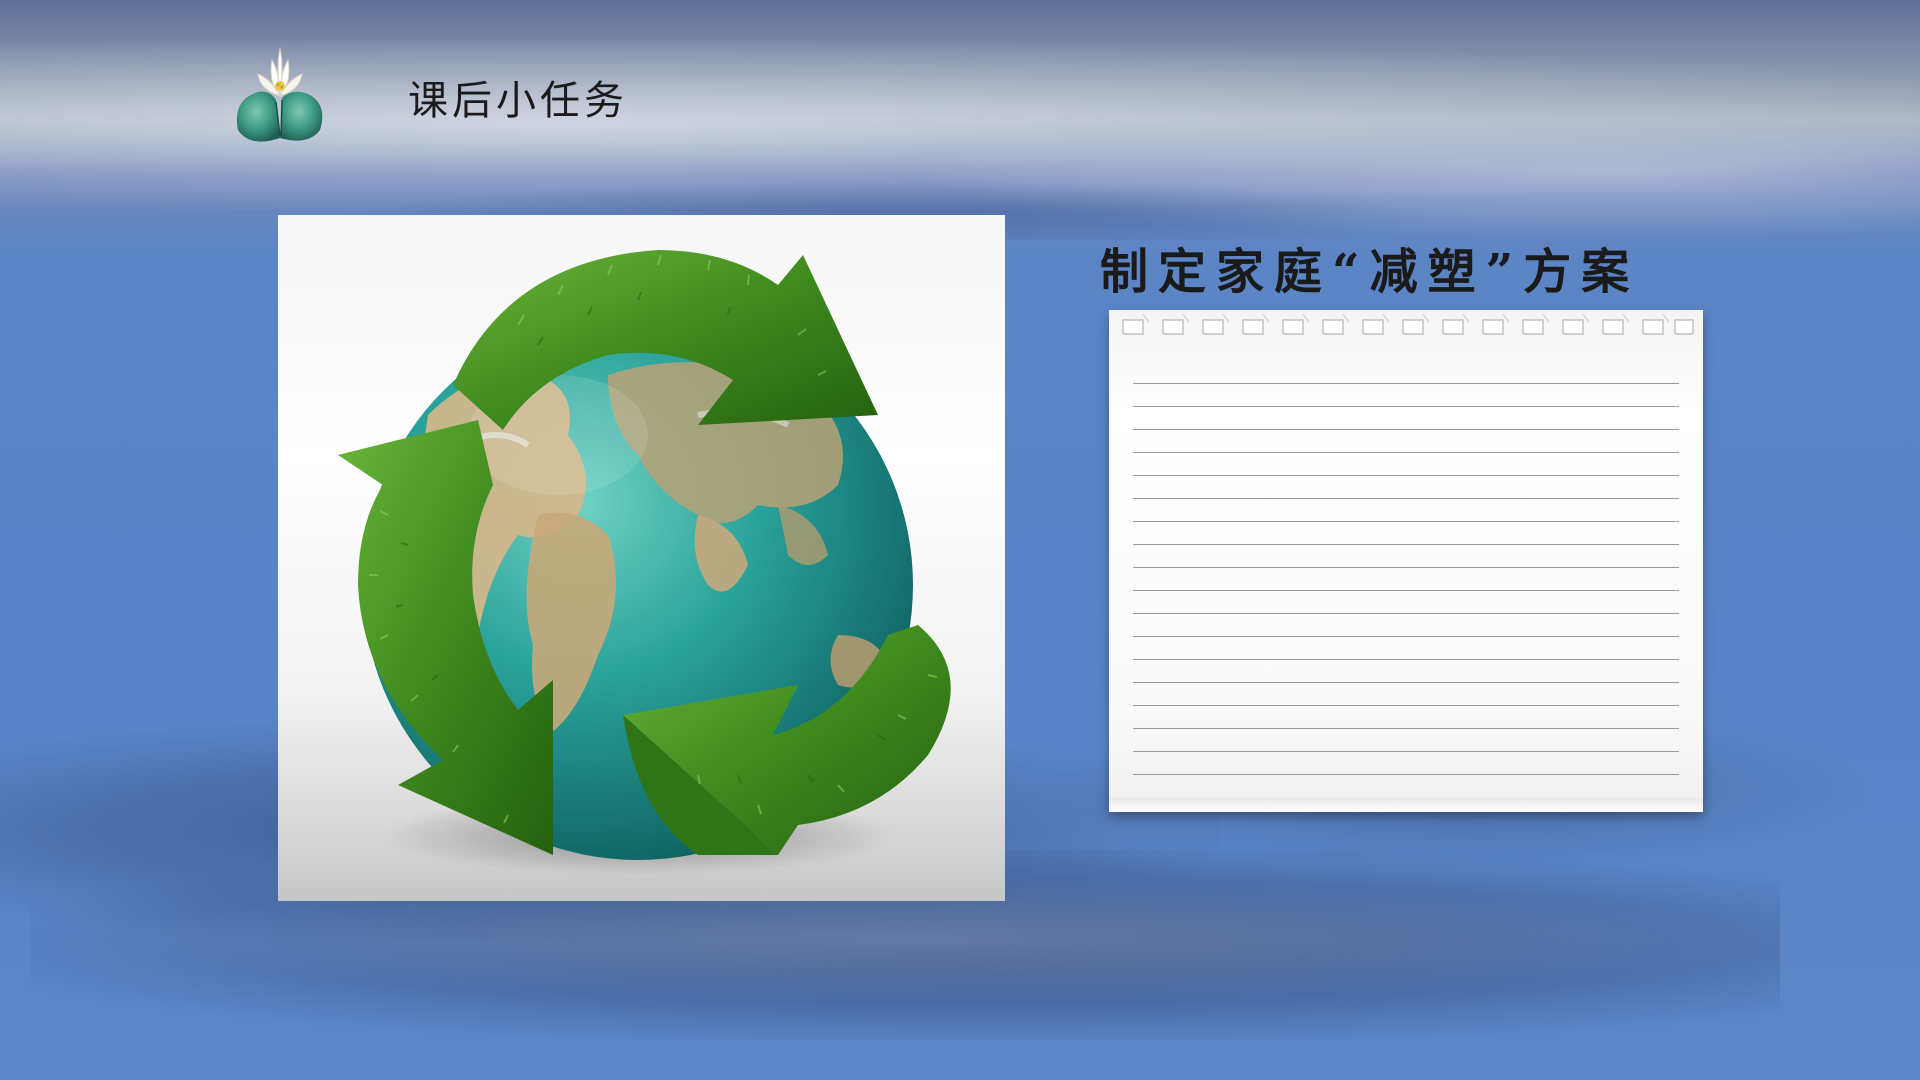 The width and height of the screenshot is (1920, 1080). I want to click on page-title: 课后小任务, so click(518, 101).